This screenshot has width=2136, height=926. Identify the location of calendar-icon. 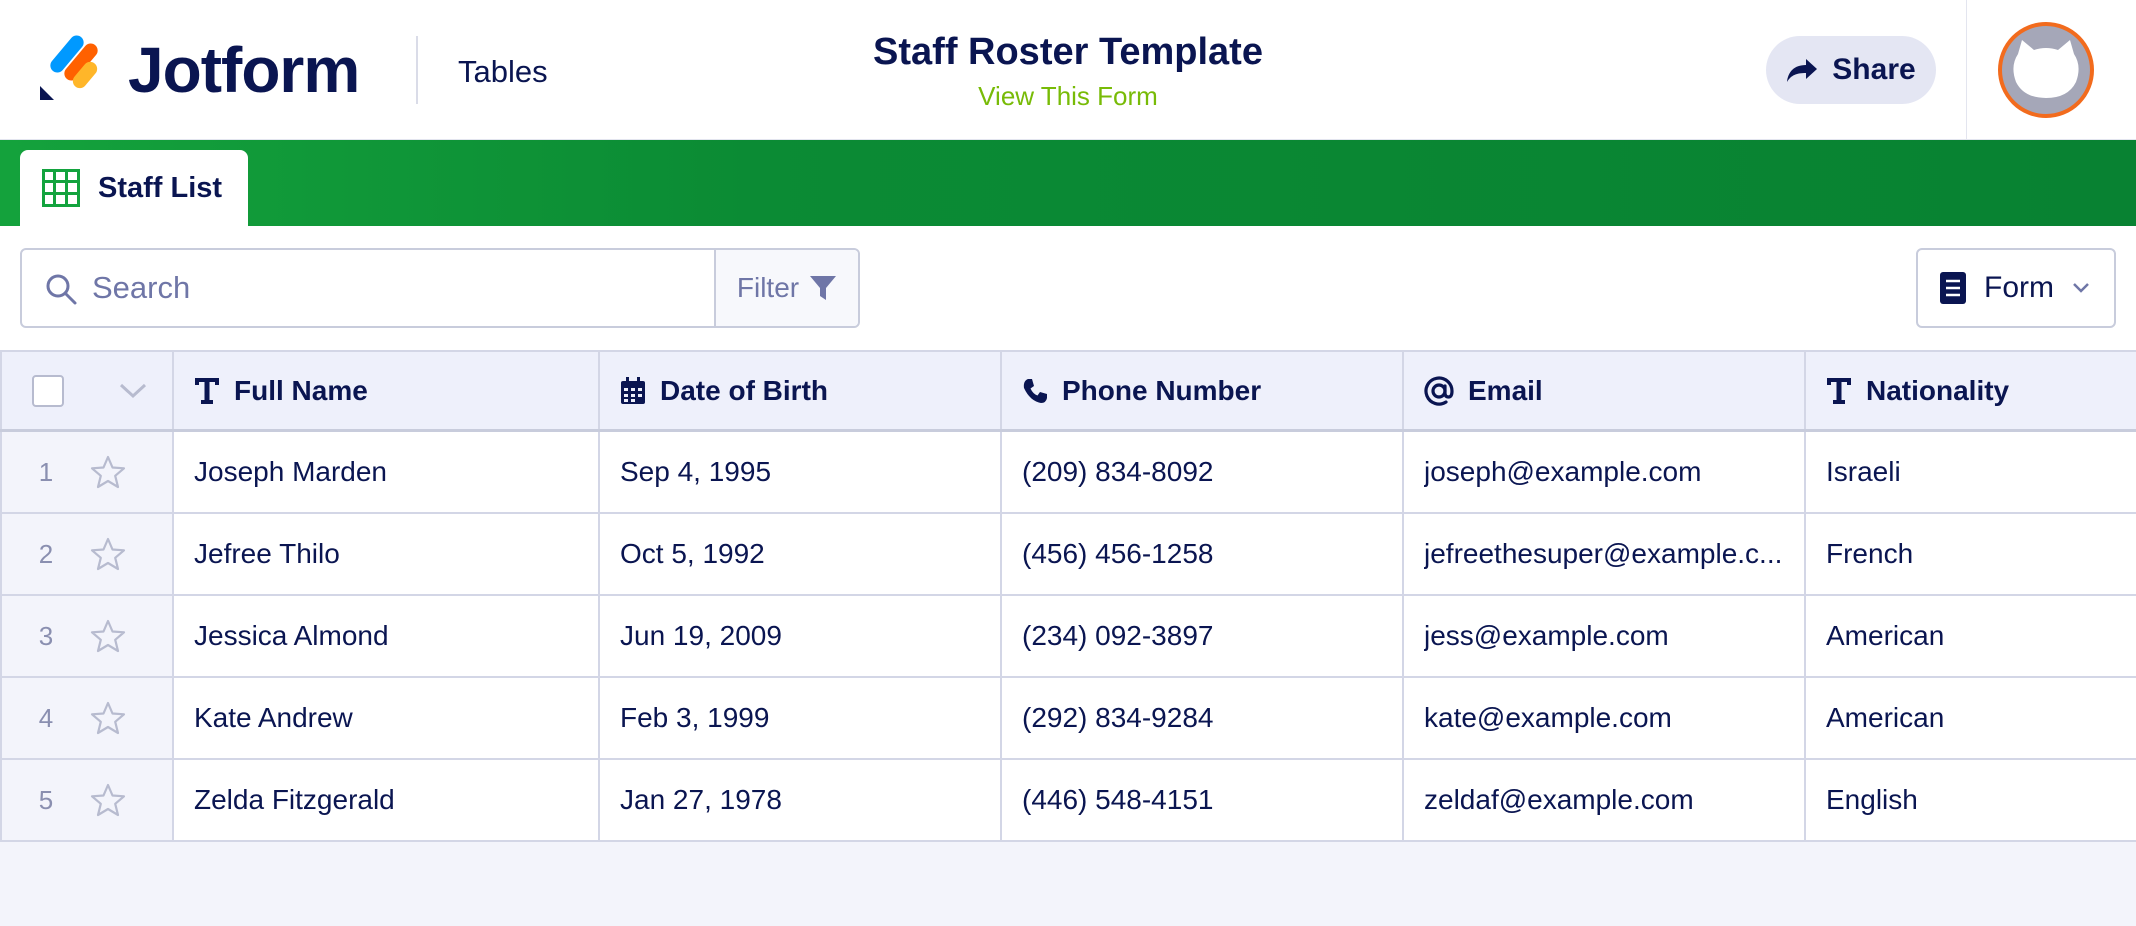
(633, 390).